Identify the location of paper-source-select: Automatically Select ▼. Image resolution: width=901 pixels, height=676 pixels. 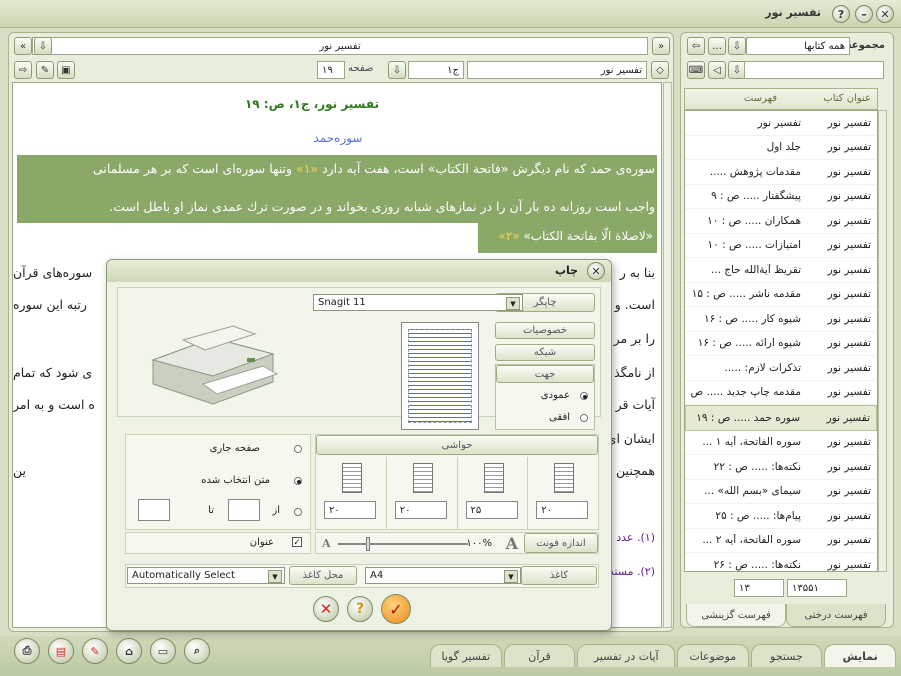
(206, 575).